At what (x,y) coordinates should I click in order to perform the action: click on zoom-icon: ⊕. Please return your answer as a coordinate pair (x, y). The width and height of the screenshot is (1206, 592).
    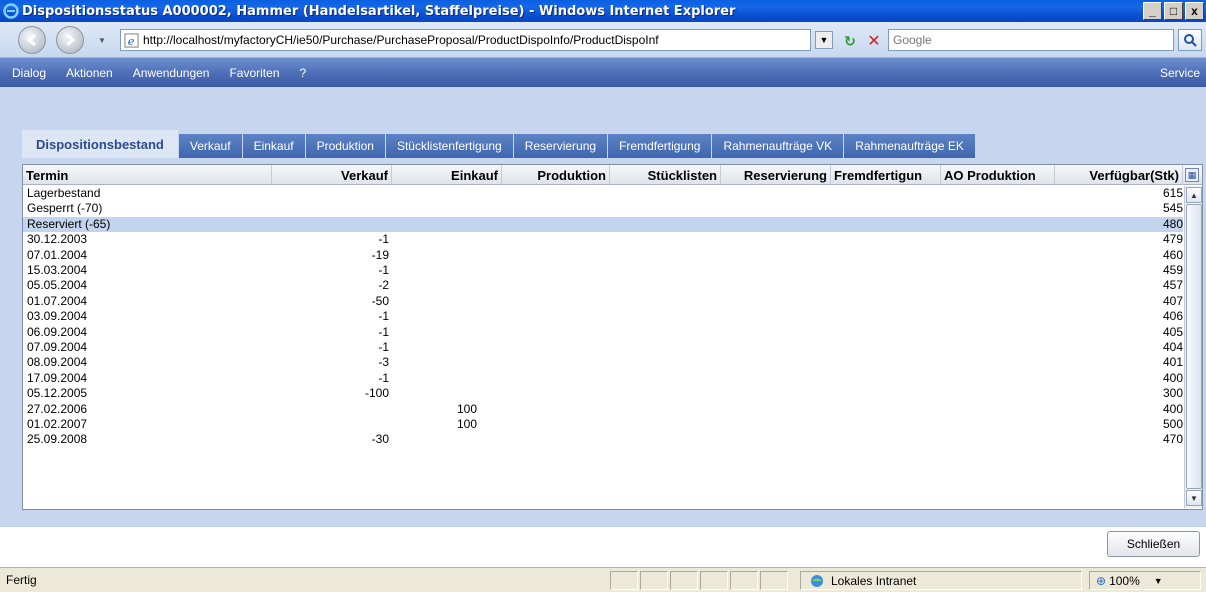
    Looking at the image, I should click on (1101, 580).